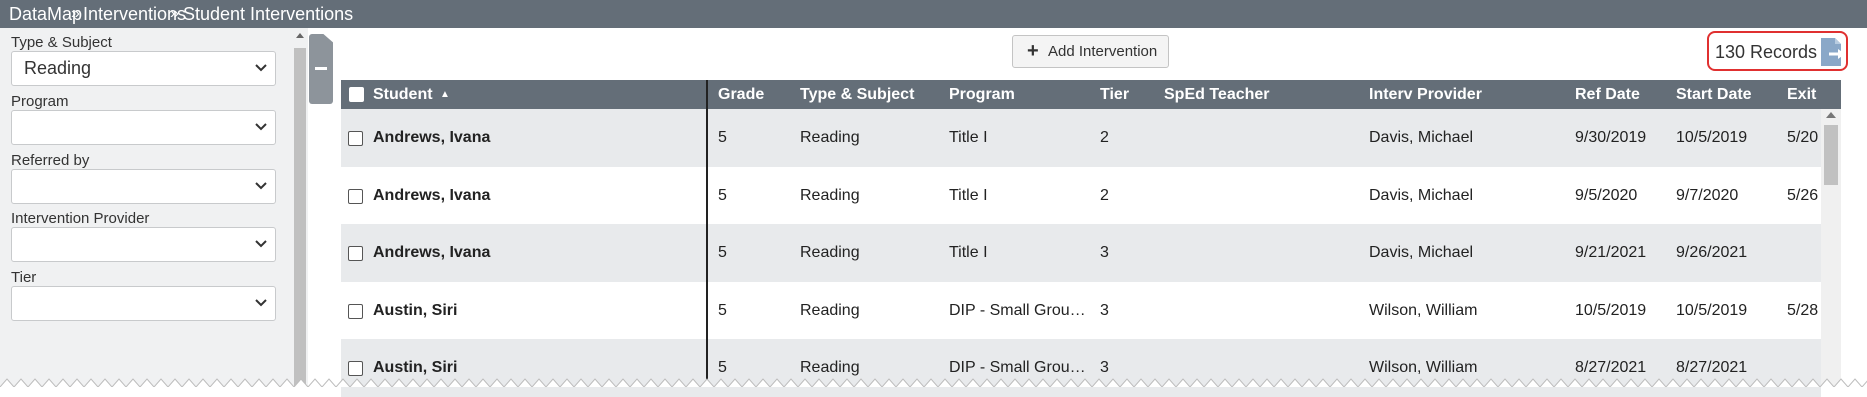  Describe the element at coordinates (1831, 155) in the screenshot. I see `table-scrollbar-thumb` at that location.